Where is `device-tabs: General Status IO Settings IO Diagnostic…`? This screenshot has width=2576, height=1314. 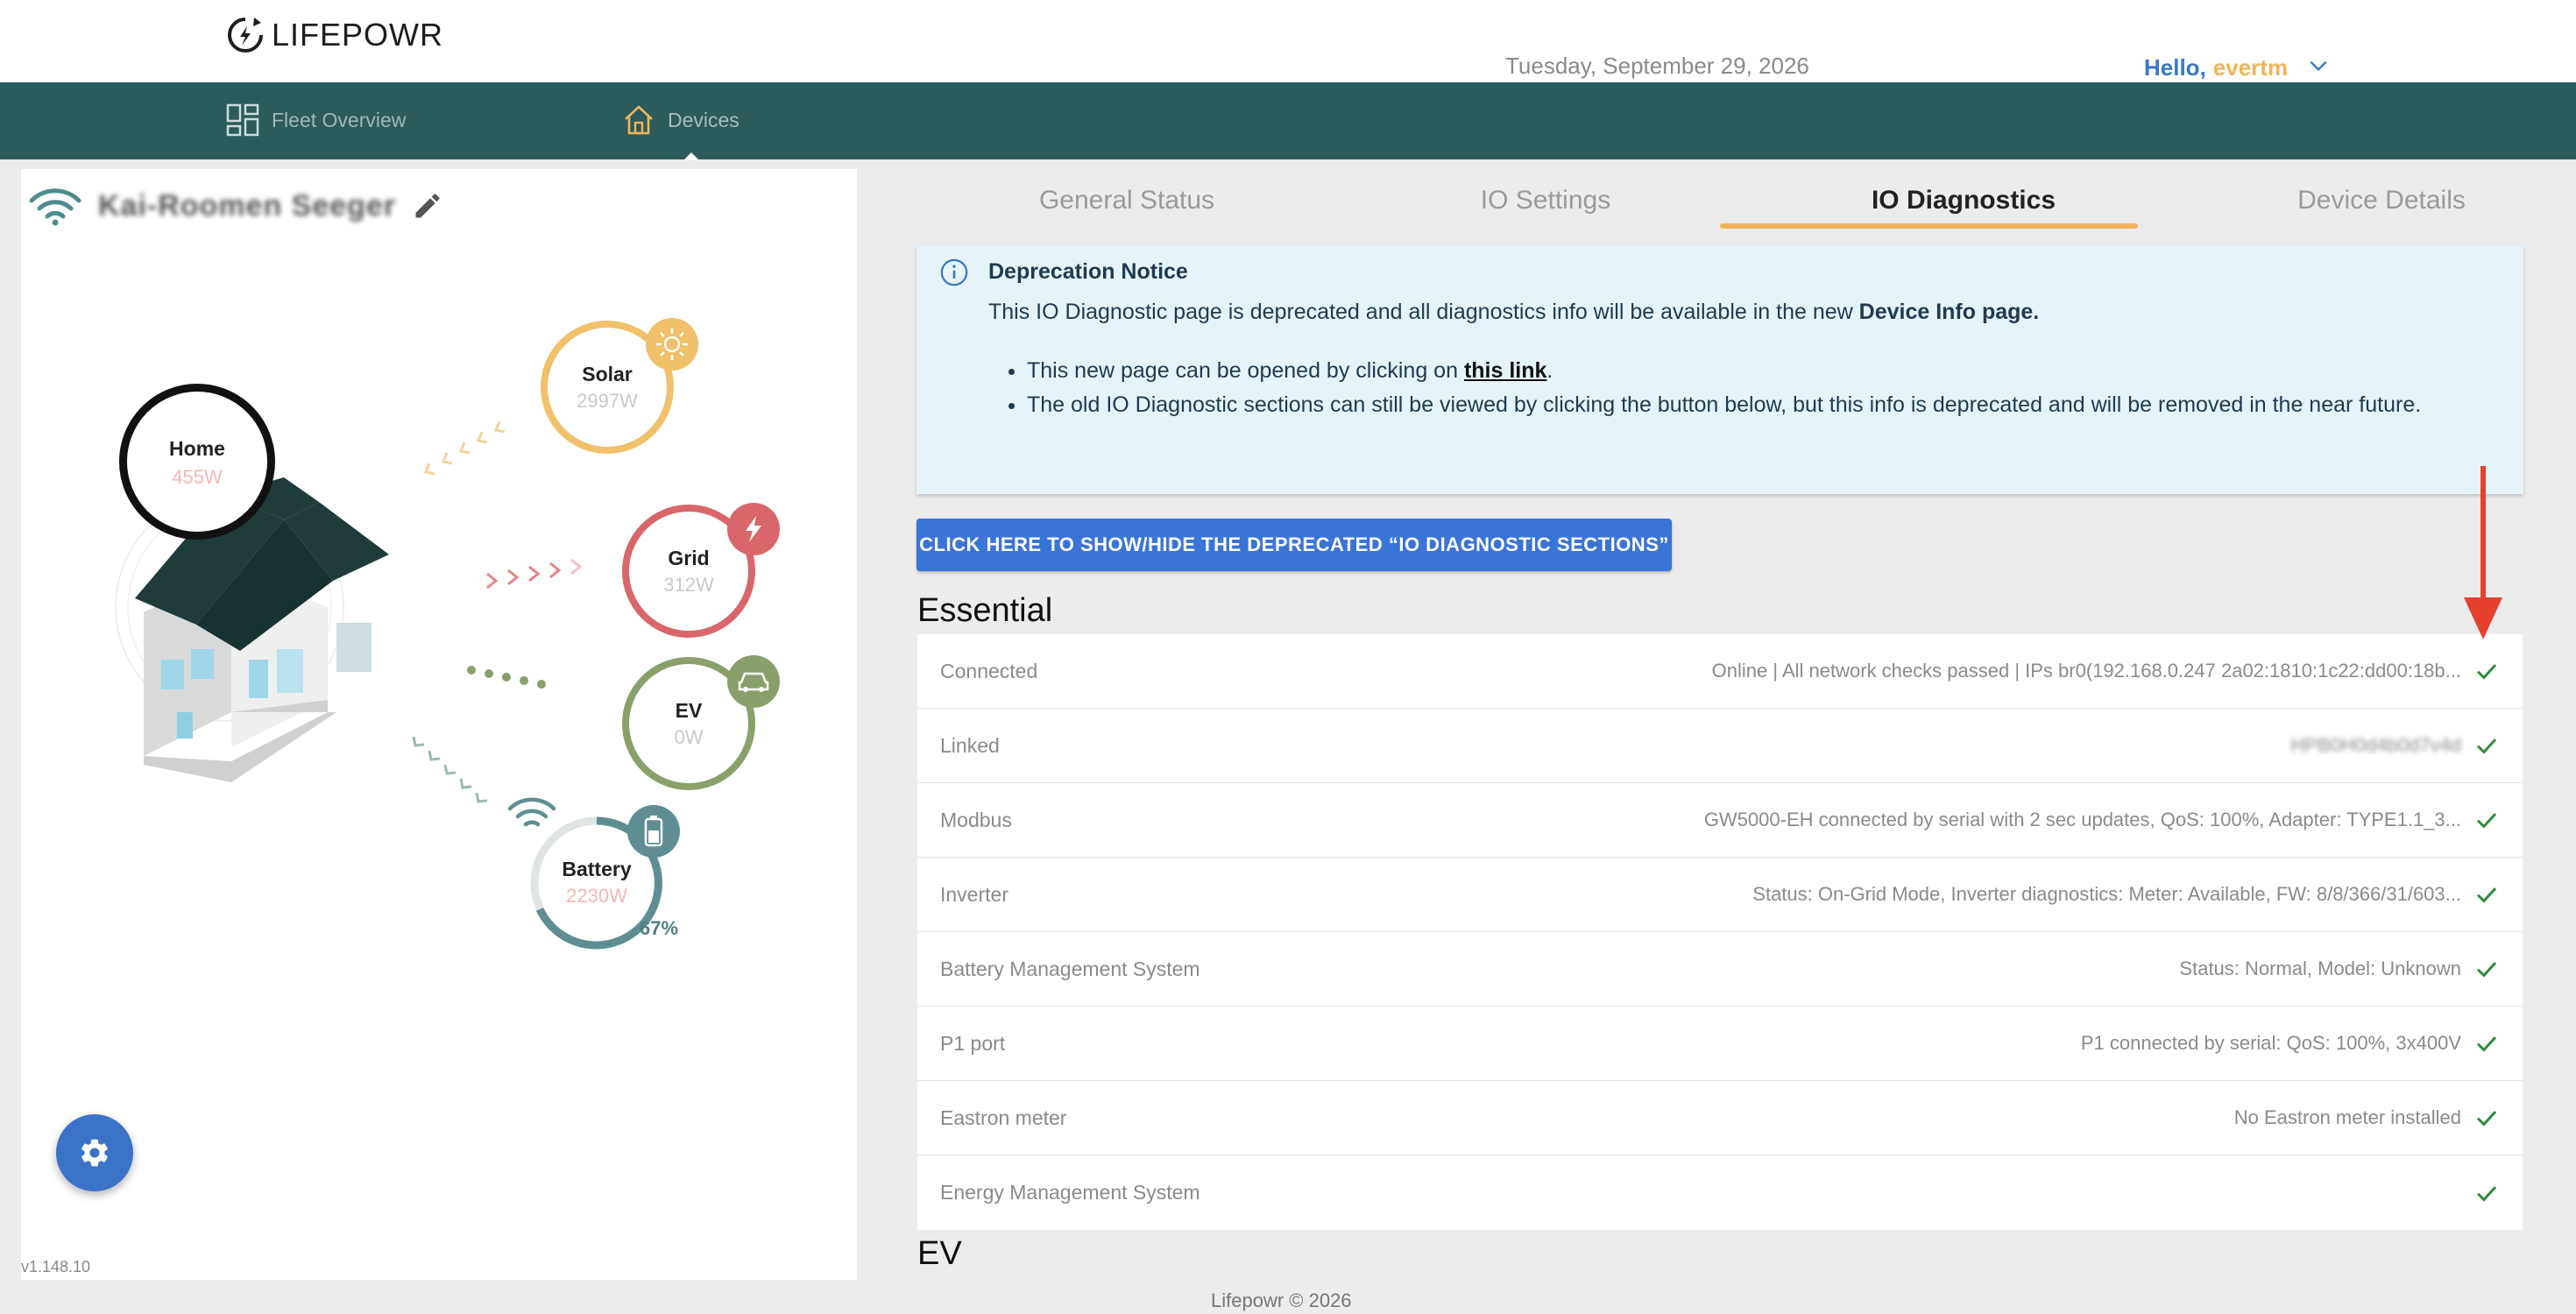
device-tabs: General Status IO Settings IO Diagnostic… is located at coordinates (1717, 203).